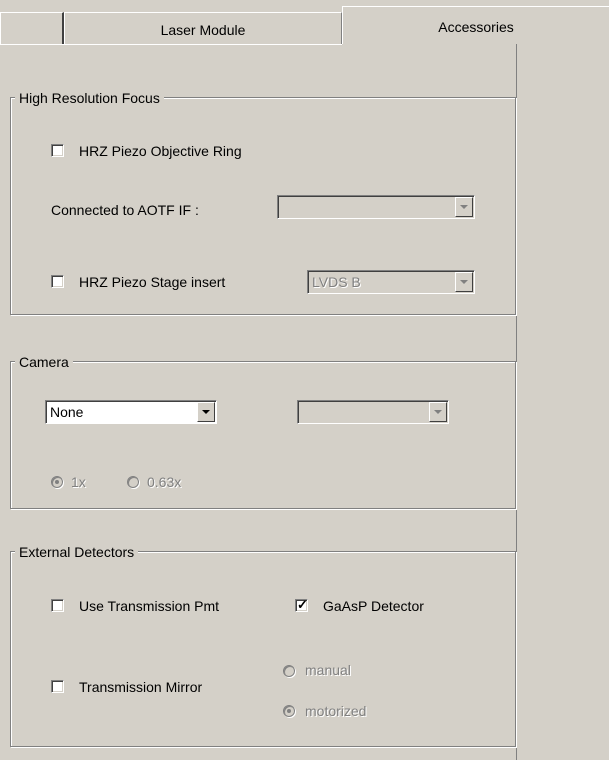 This screenshot has height=760, width=609. I want to click on mirror-manual-radio, so click(289, 671).